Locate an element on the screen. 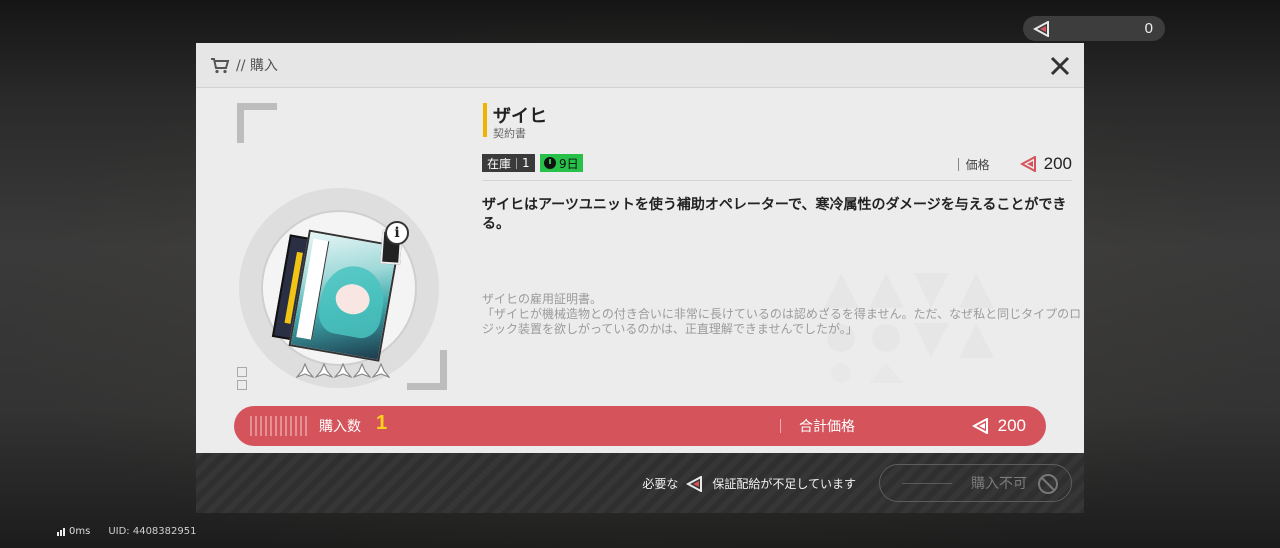  item-type: 契約書 is located at coordinates (509, 133).